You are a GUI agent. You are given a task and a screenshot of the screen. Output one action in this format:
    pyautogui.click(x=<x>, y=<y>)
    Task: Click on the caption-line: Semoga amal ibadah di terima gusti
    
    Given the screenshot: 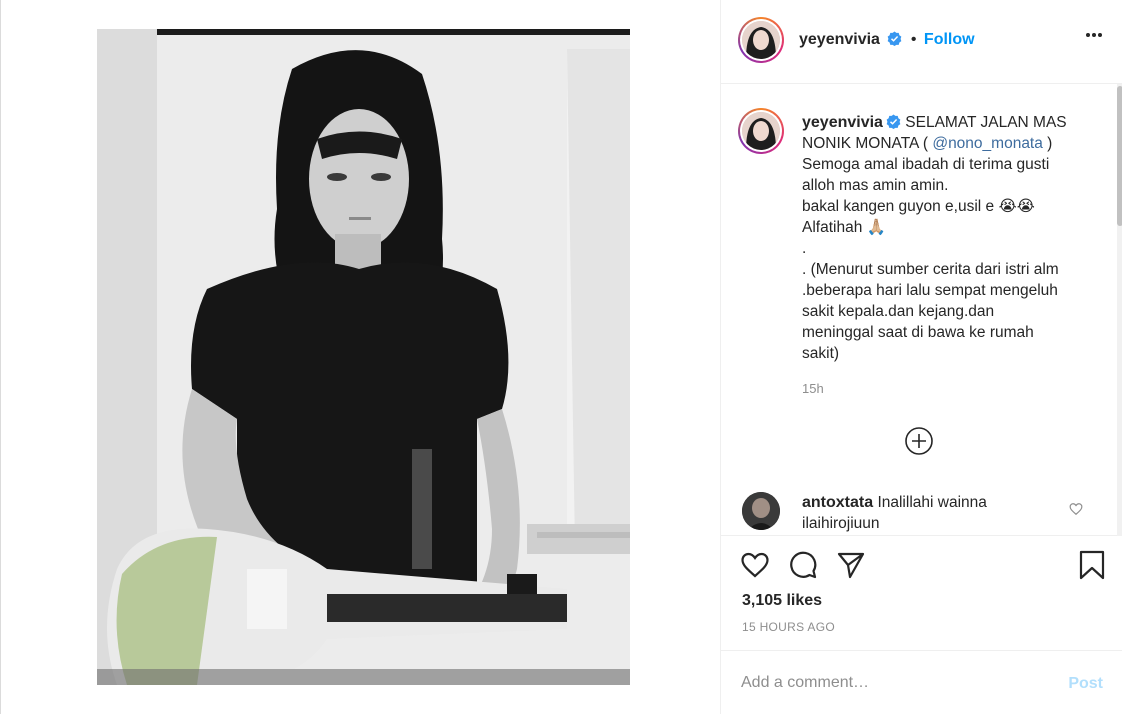 What is the action you would take?
    pyautogui.click(x=926, y=164)
    